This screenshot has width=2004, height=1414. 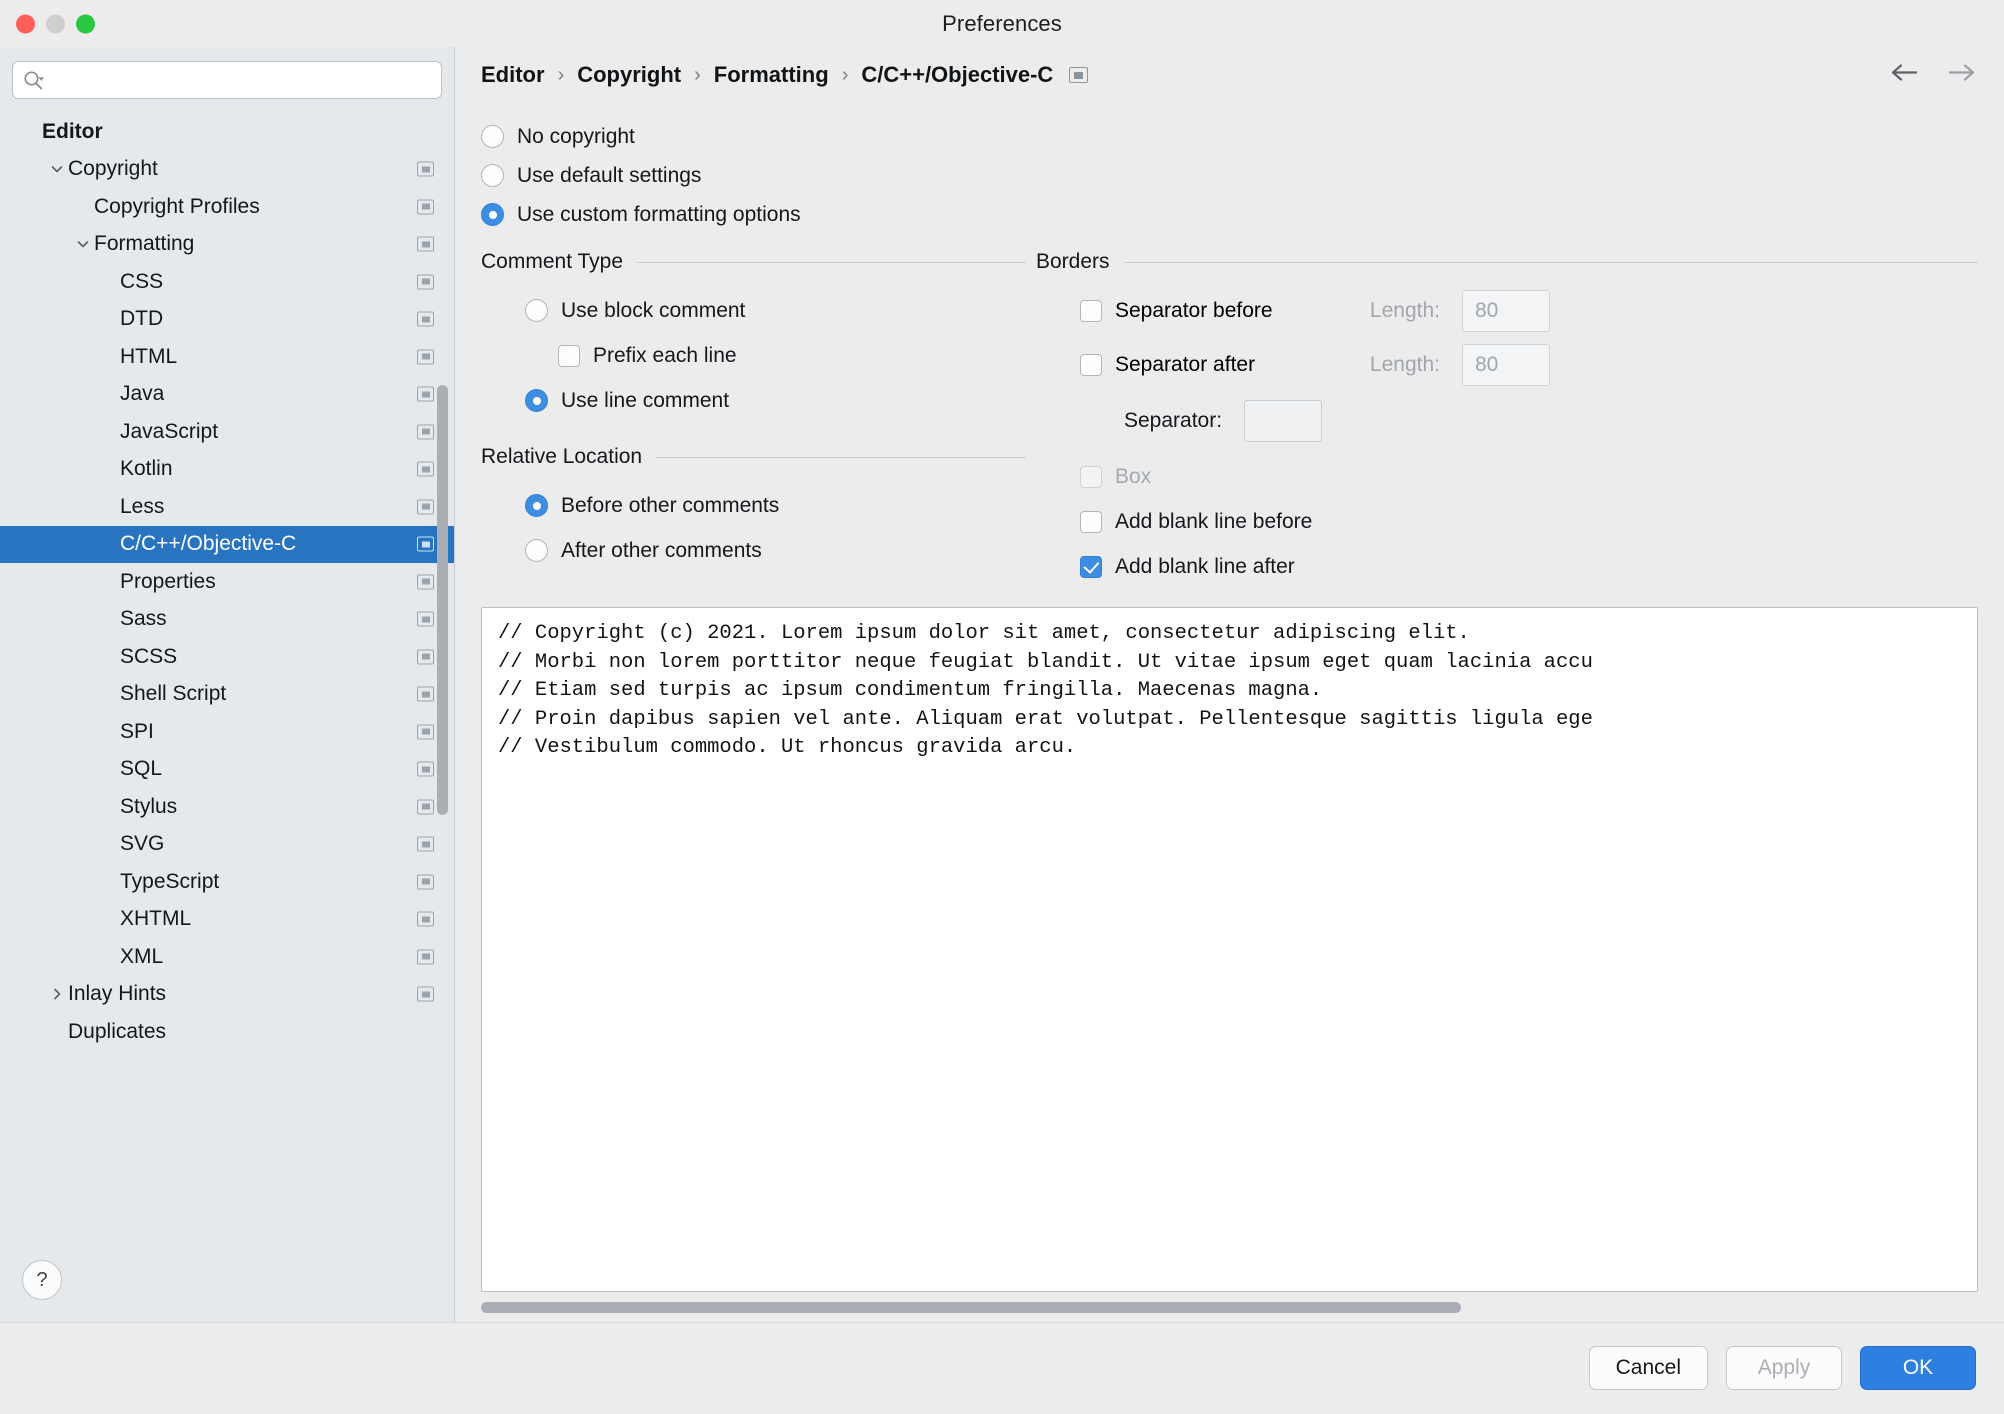 I want to click on checkbox-add-blank-line-before-label: Add blank line before, so click(x=1214, y=521).